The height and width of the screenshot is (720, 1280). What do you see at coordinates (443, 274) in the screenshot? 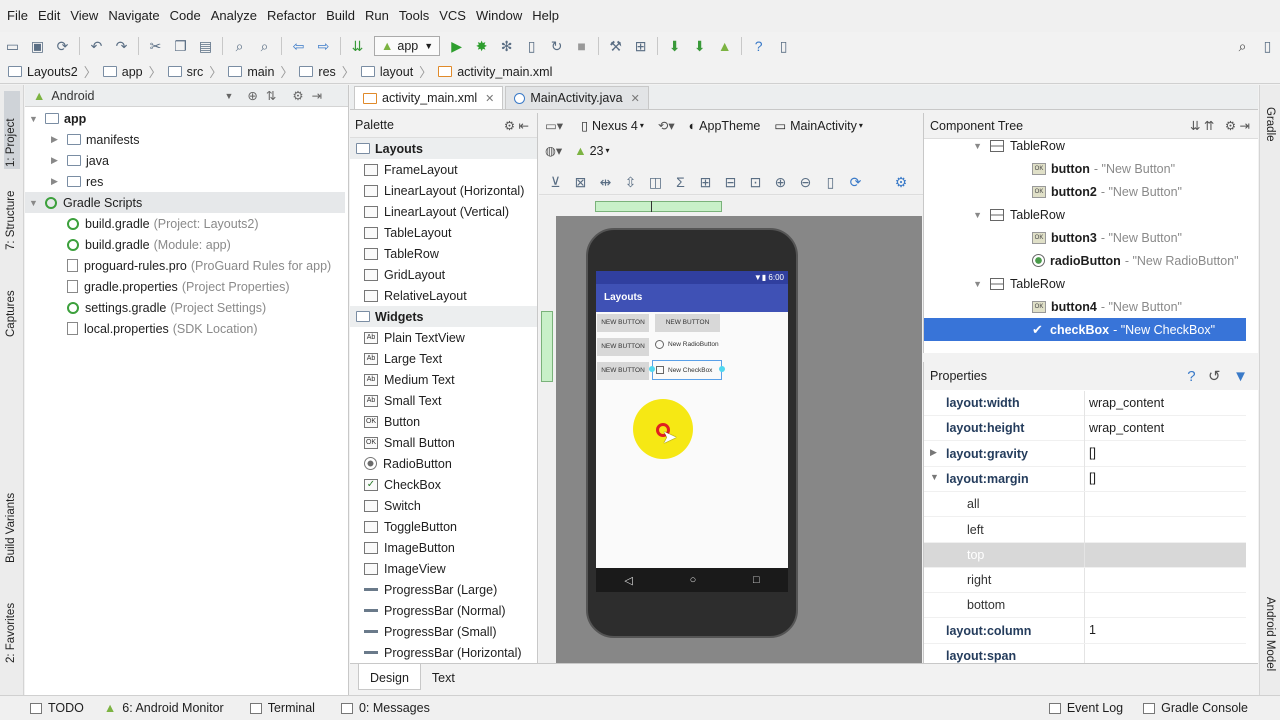
I see `palette-item: GridLayout` at bounding box center [443, 274].